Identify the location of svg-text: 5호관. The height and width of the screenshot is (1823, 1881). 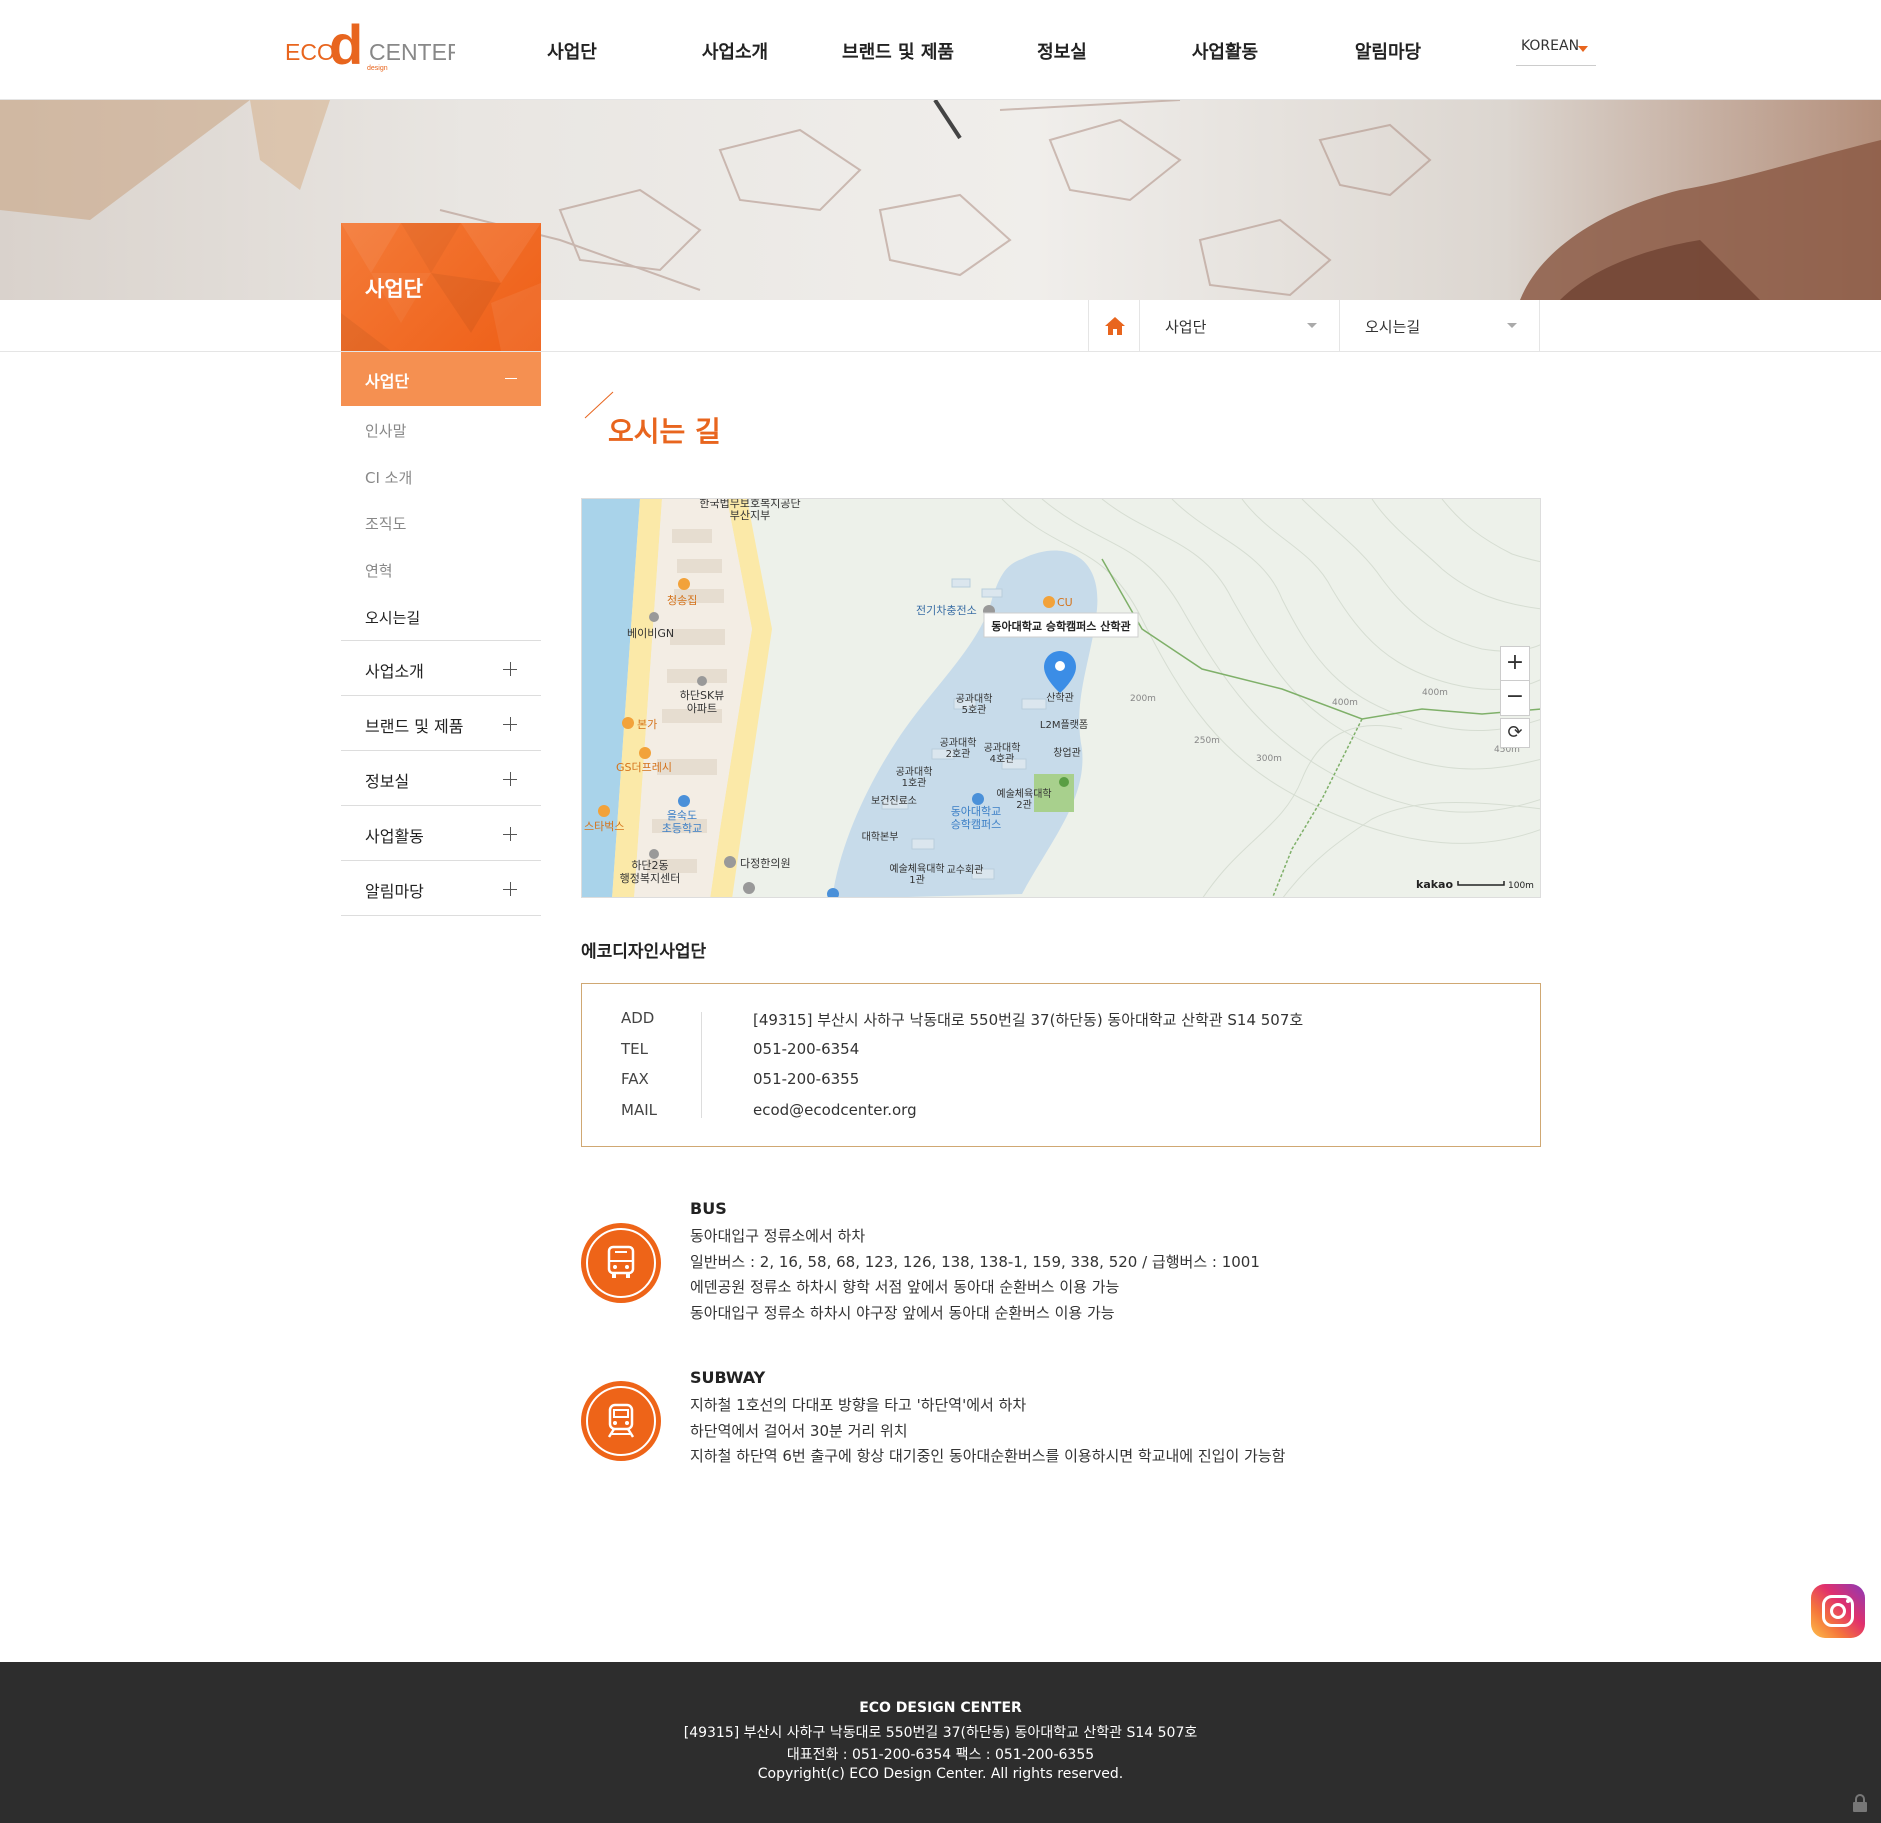
(974, 710).